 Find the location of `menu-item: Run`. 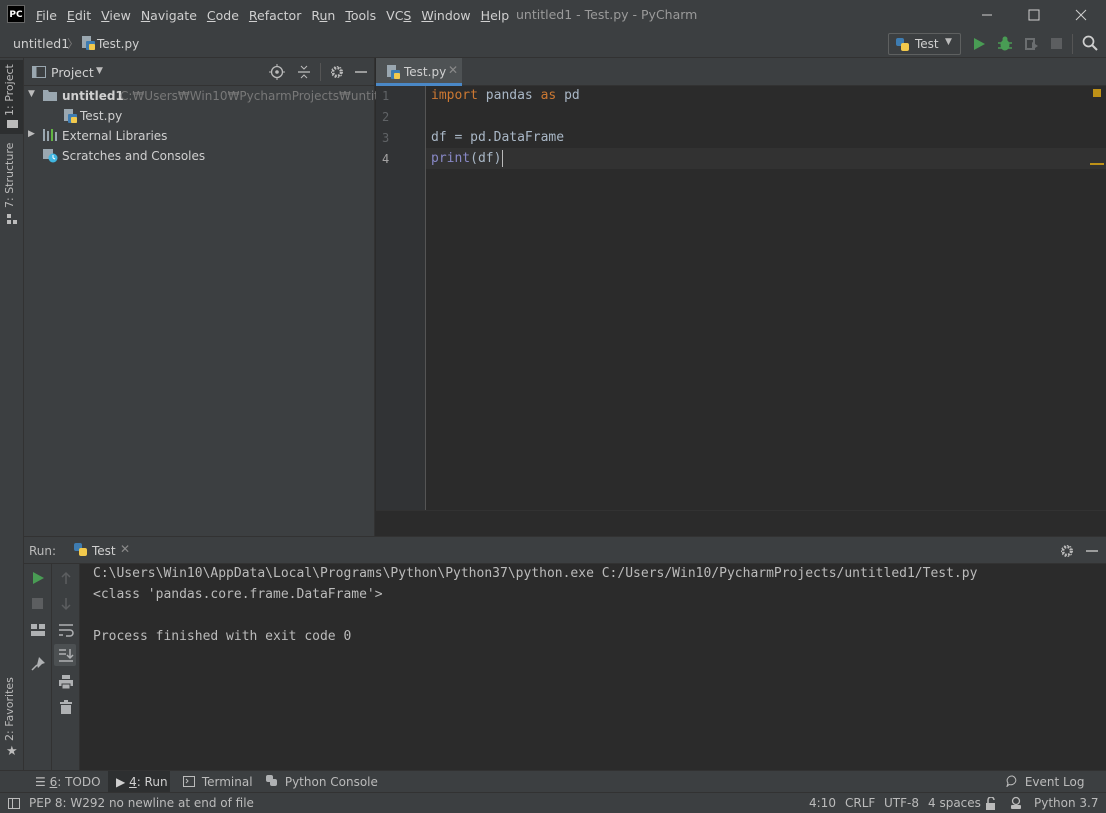

menu-item: Run is located at coordinates (323, 15).